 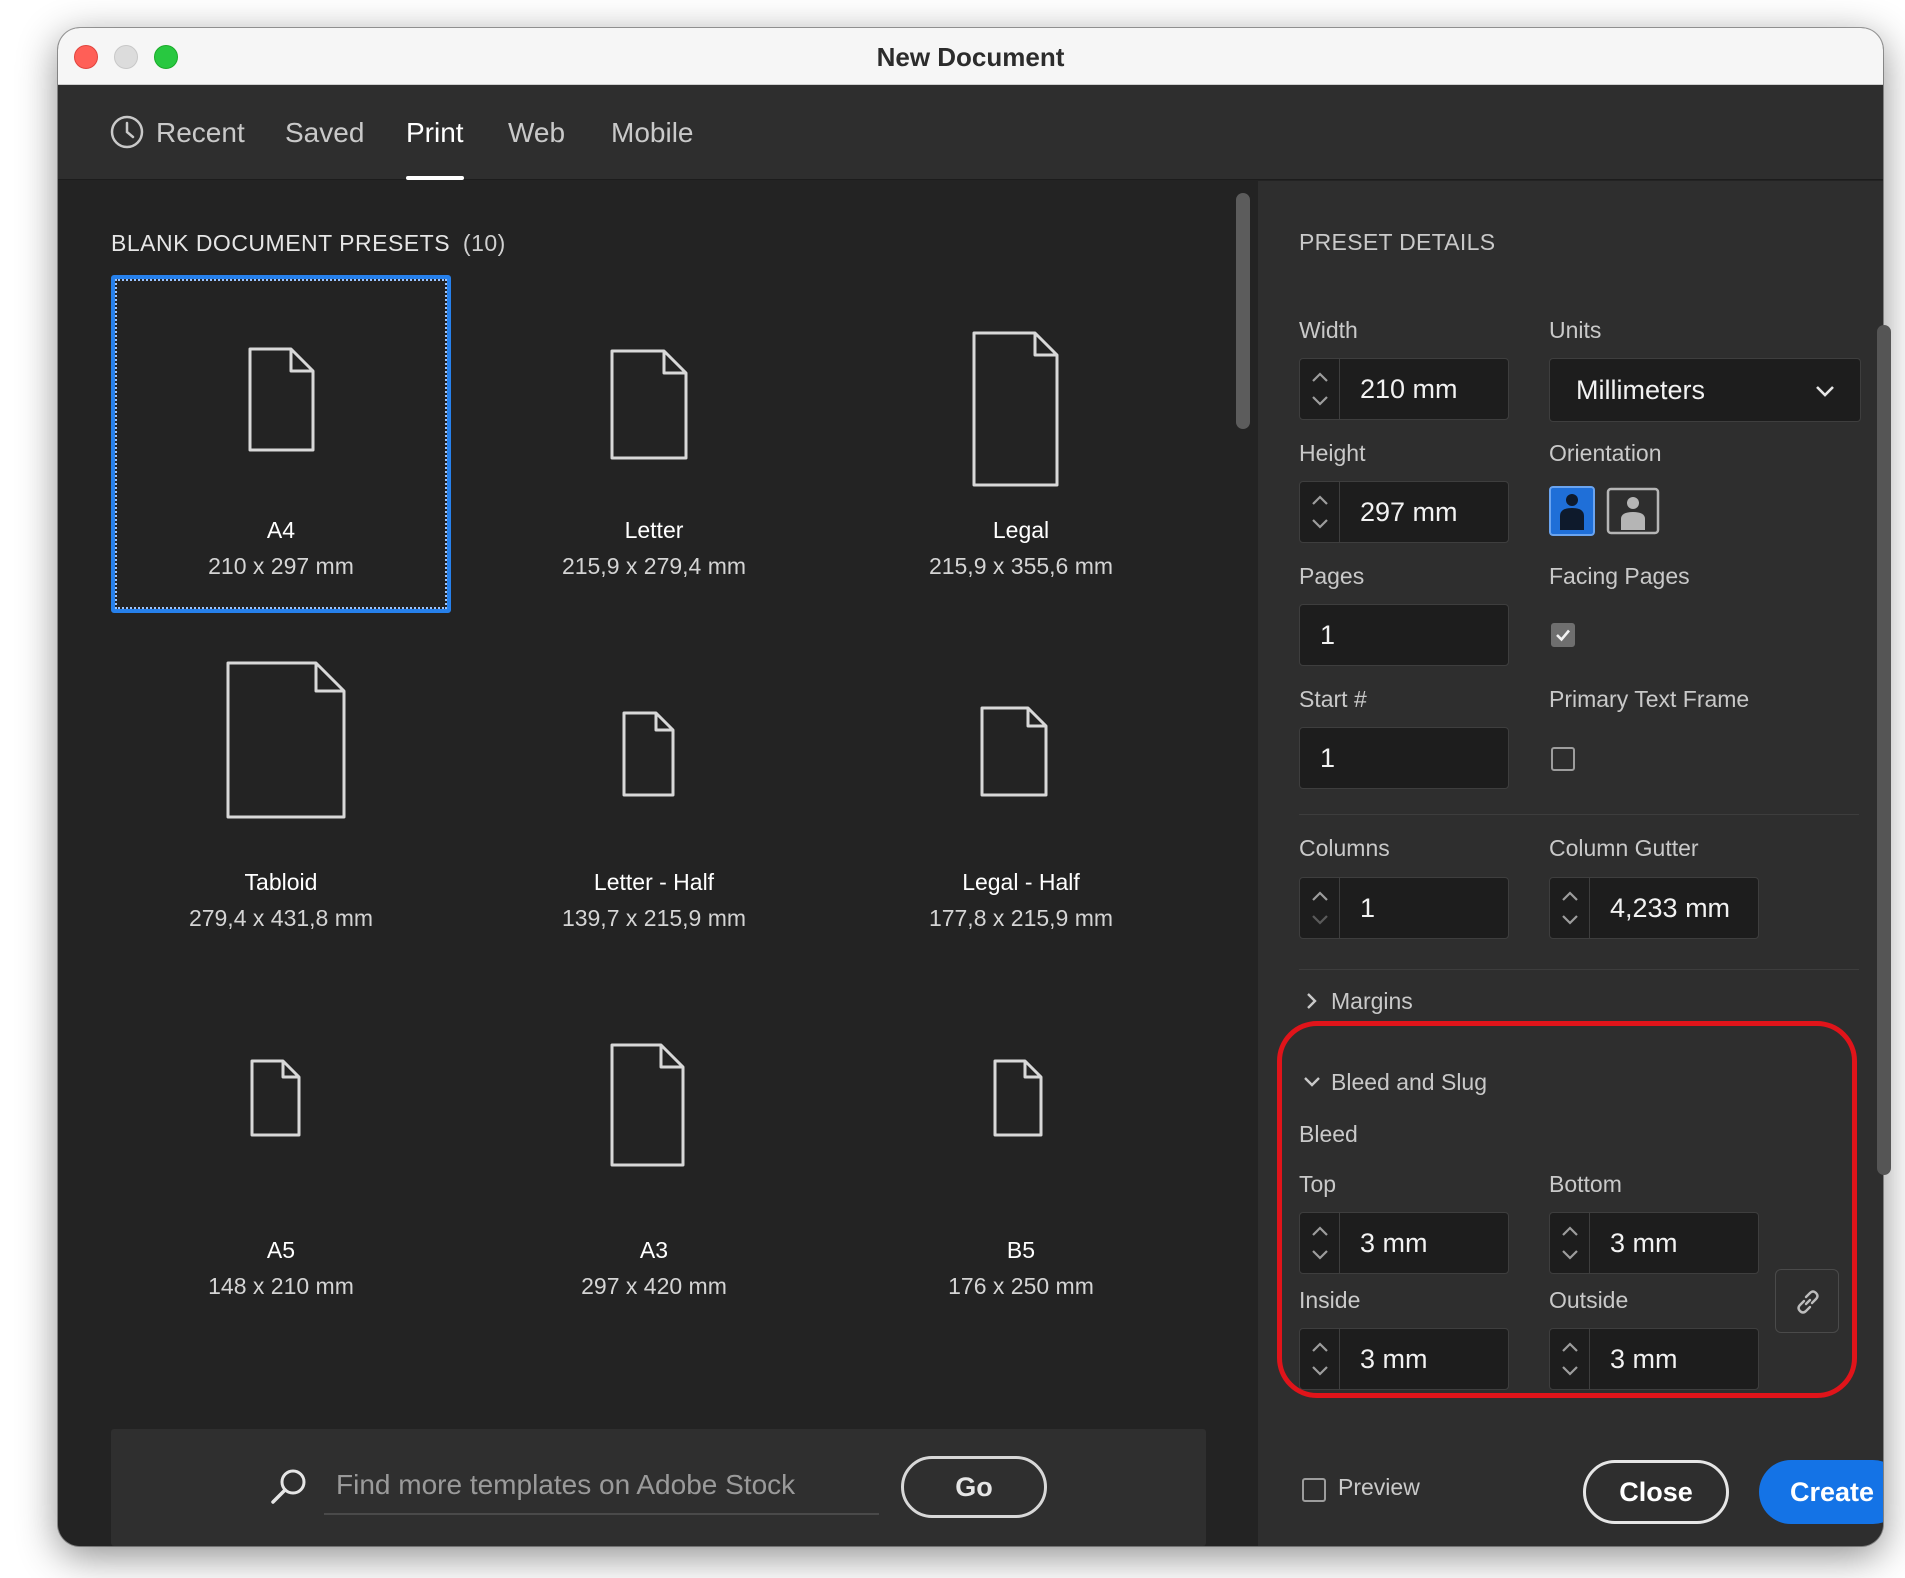 I want to click on tab-print: Print, so click(x=435, y=132).